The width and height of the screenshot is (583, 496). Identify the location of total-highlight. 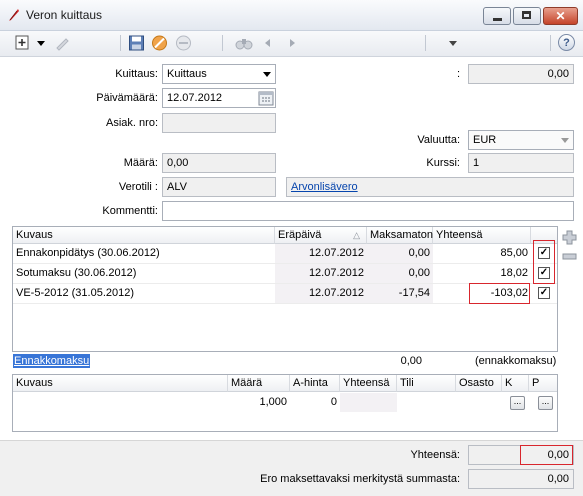
(499, 293).